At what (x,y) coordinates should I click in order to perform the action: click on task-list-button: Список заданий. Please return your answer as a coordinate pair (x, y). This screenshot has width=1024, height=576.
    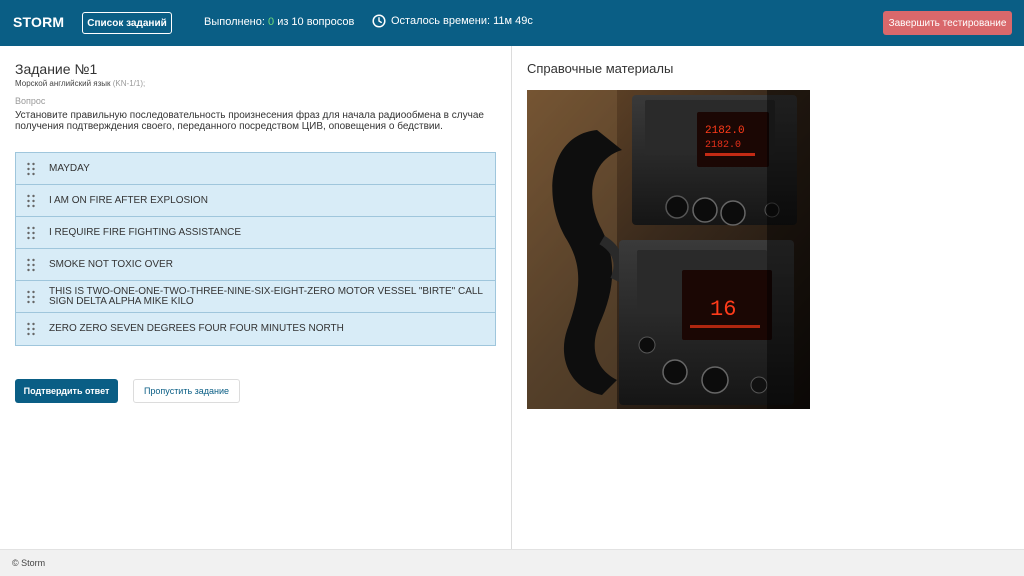
    Looking at the image, I should click on (127, 23).